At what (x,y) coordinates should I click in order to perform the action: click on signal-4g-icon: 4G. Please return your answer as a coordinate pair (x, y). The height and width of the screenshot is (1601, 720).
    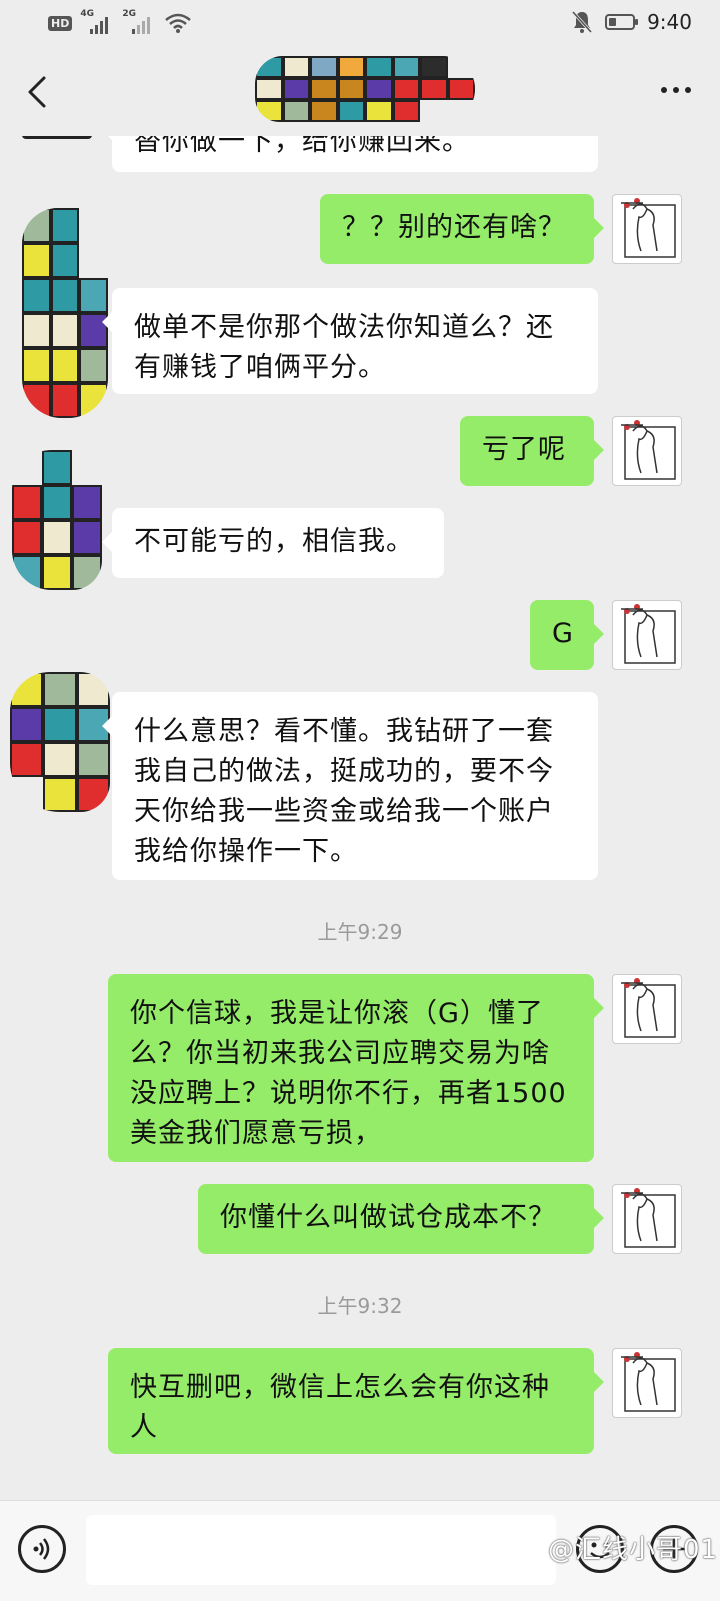
    Looking at the image, I should click on (97, 21).